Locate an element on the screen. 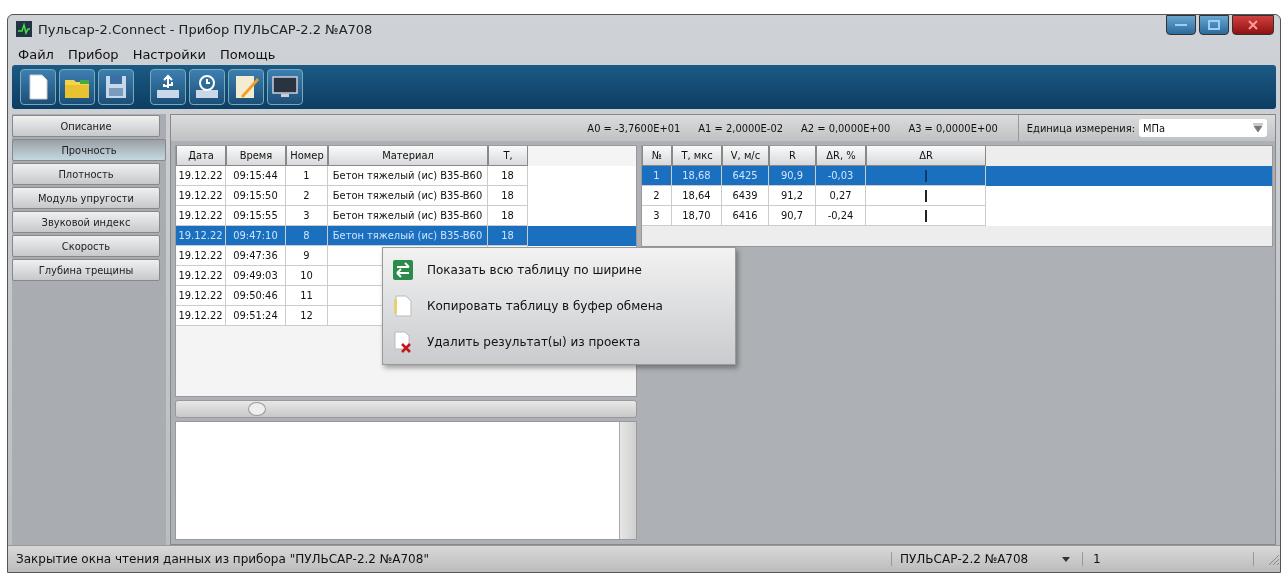 The width and height of the screenshot is (1284, 588). table-cell: 10 is located at coordinates (306, 275).